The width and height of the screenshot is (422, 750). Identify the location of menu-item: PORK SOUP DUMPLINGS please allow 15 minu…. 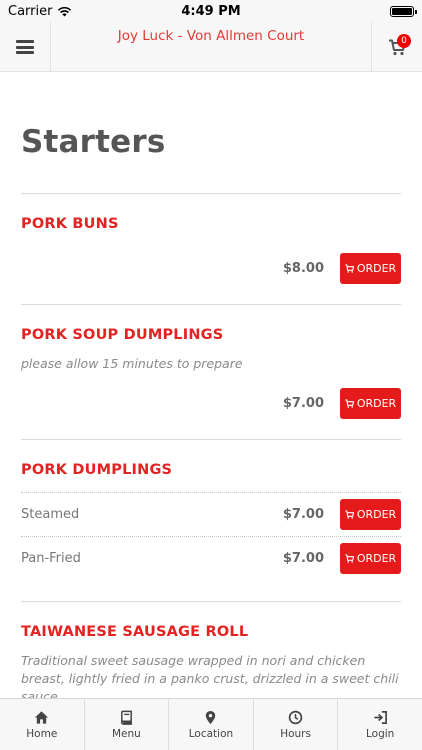
(211, 362).